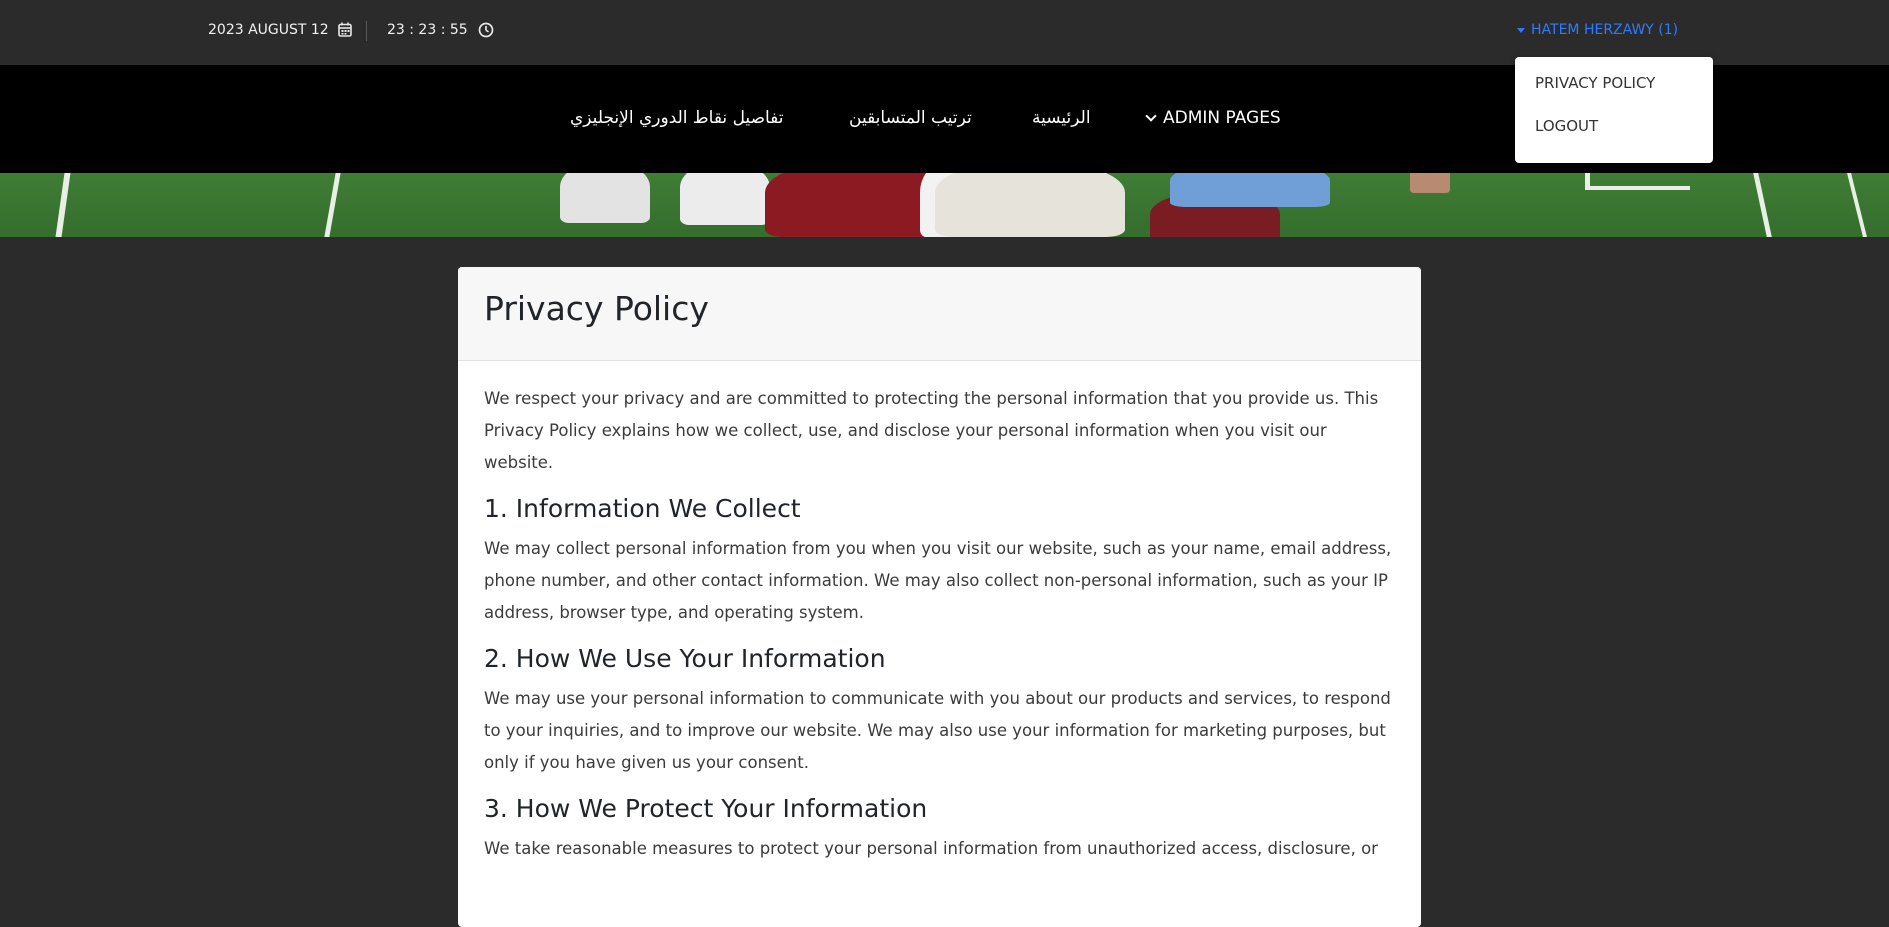 The width and height of the screenshot is (1889, 927). I want to click on page-title: Privacy Policy, so click(596, 308).